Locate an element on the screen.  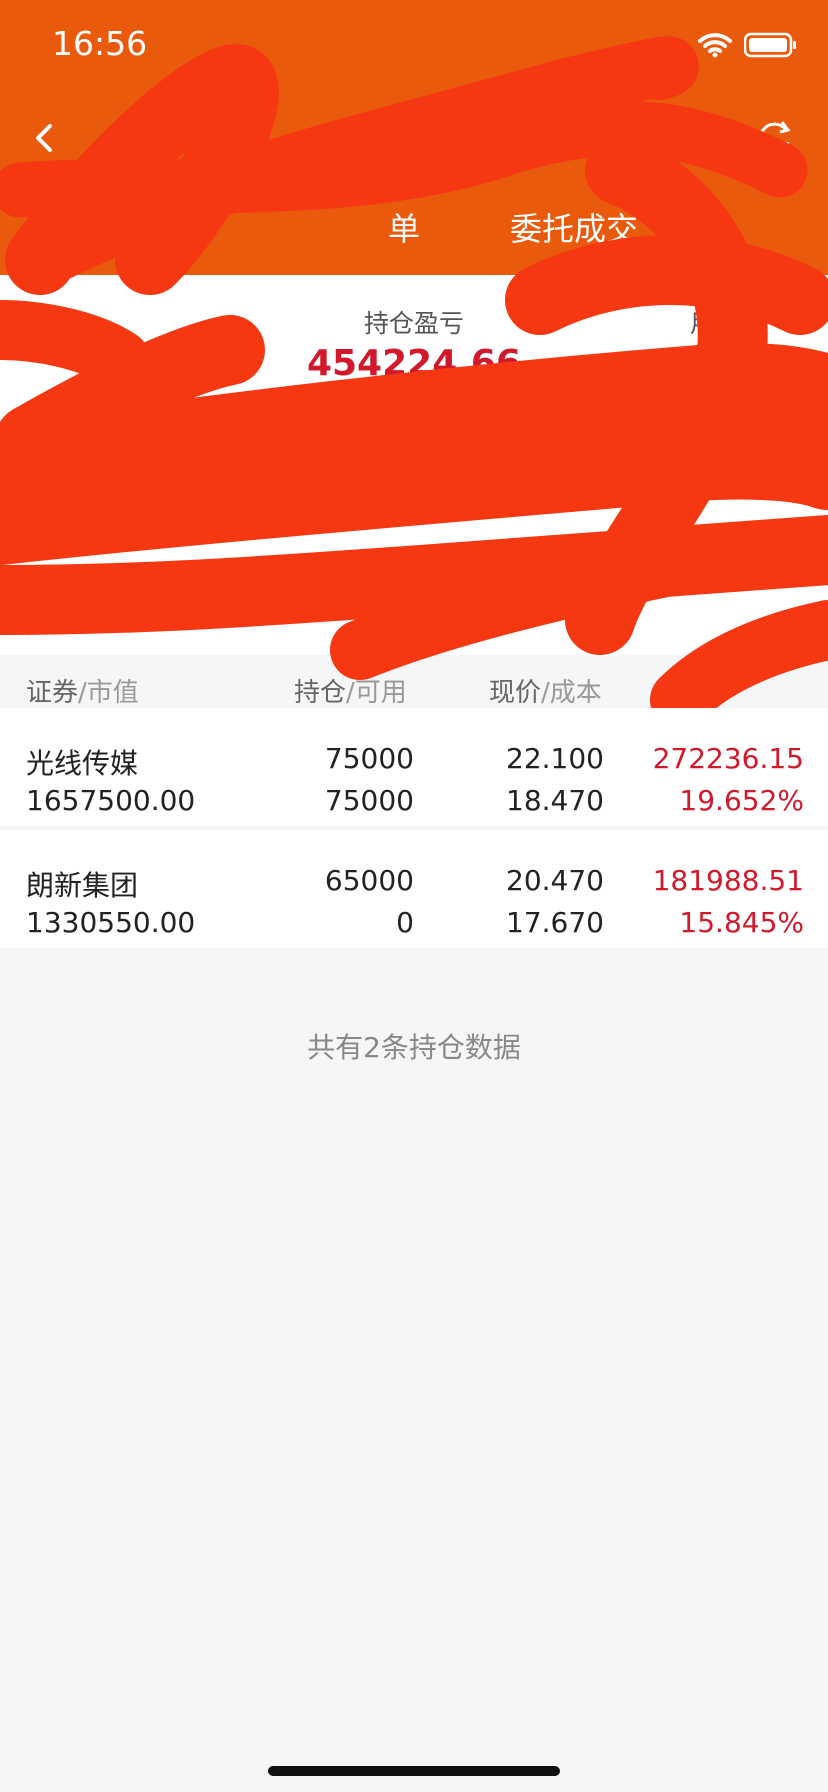
home-indicator is located at coordinates (414, 1771).